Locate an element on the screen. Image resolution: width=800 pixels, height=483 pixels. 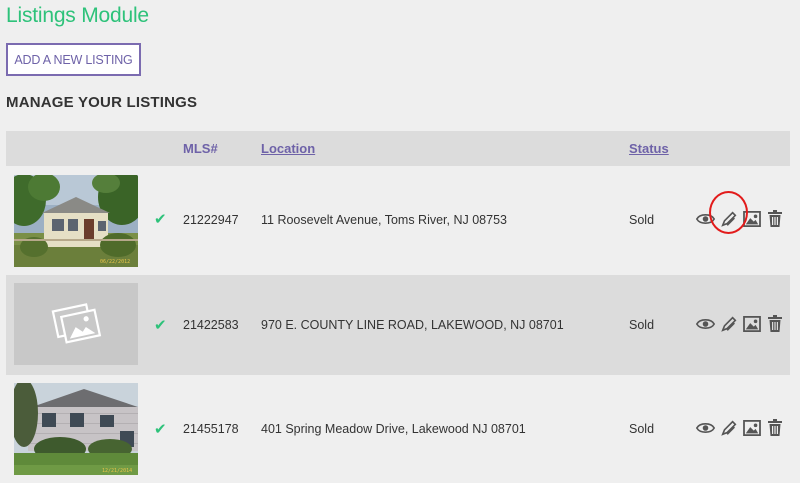
mls-number: 21455178 is located at coordinates (211, 429).